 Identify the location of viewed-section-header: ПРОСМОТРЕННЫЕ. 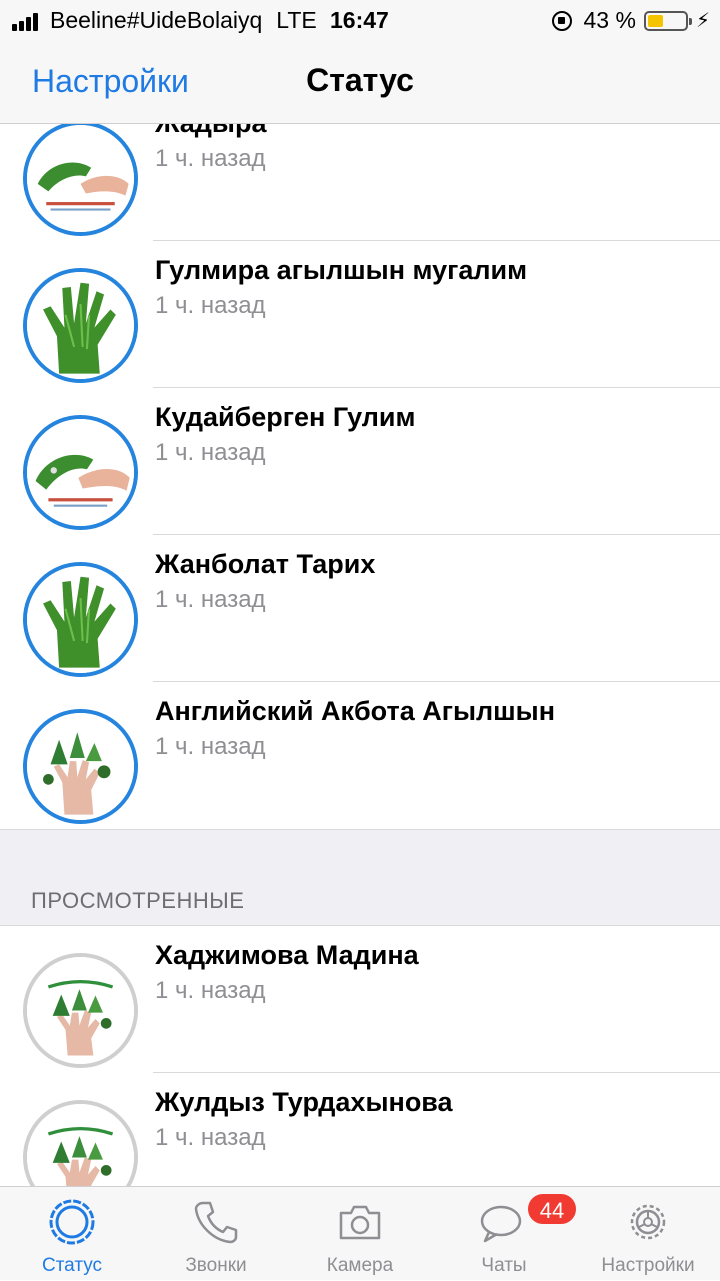
(360, 877).